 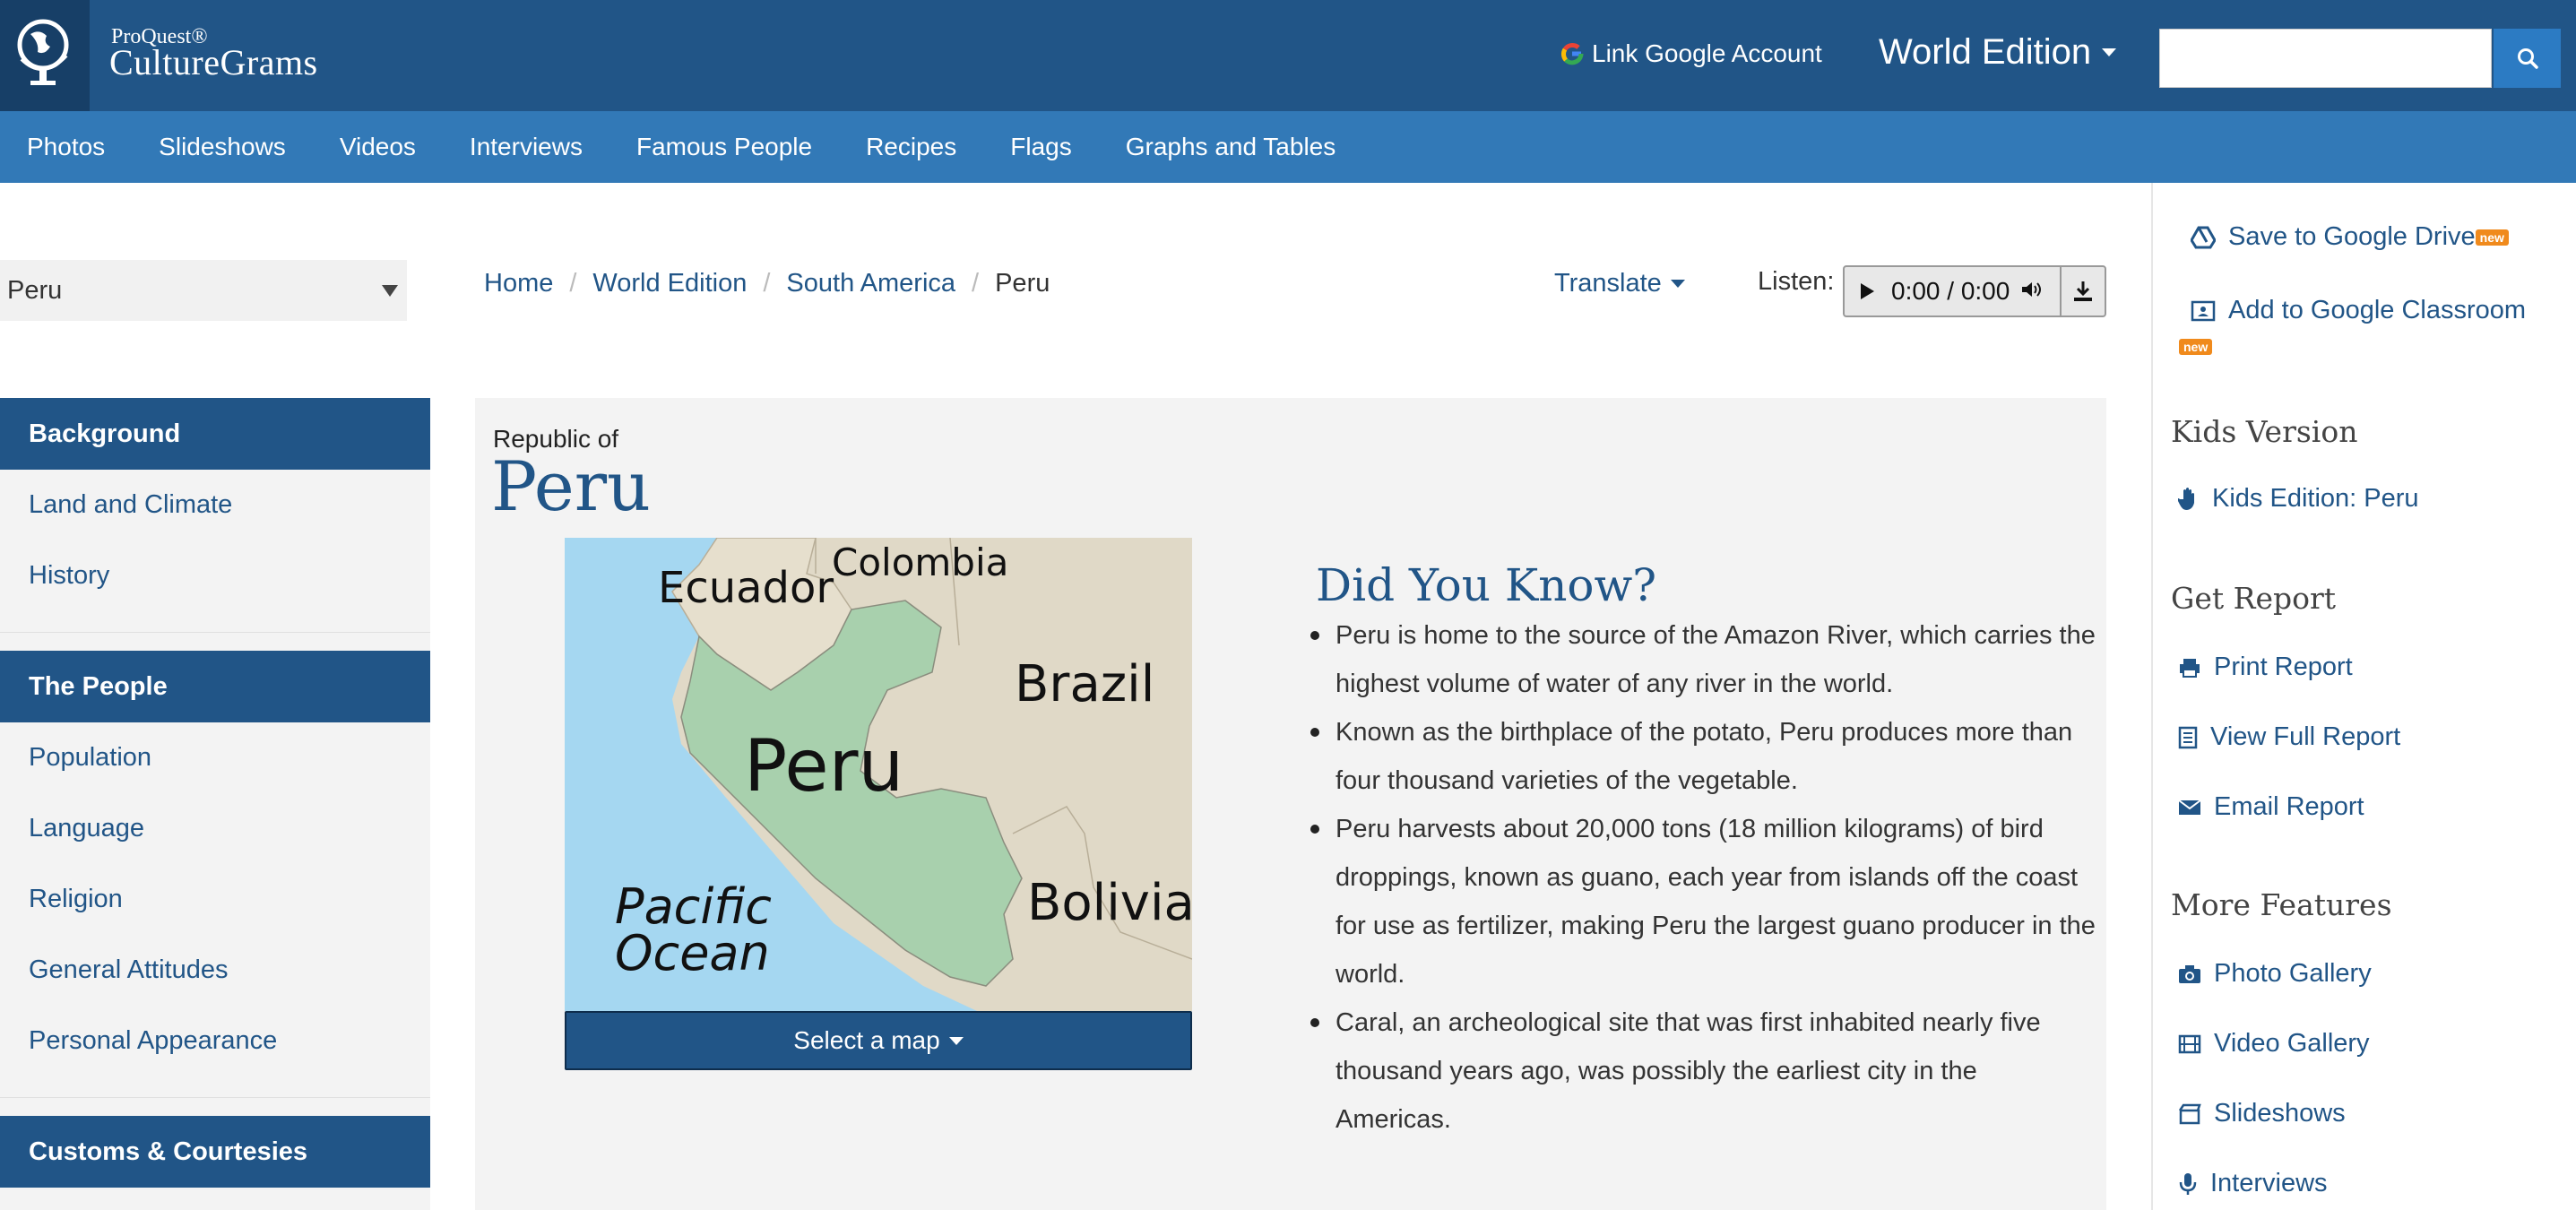 What do you see at coordinates (746, 588) in the screenshot?
I see `map-label-ecuador: Ecuador` at bounding box center [746, 588].